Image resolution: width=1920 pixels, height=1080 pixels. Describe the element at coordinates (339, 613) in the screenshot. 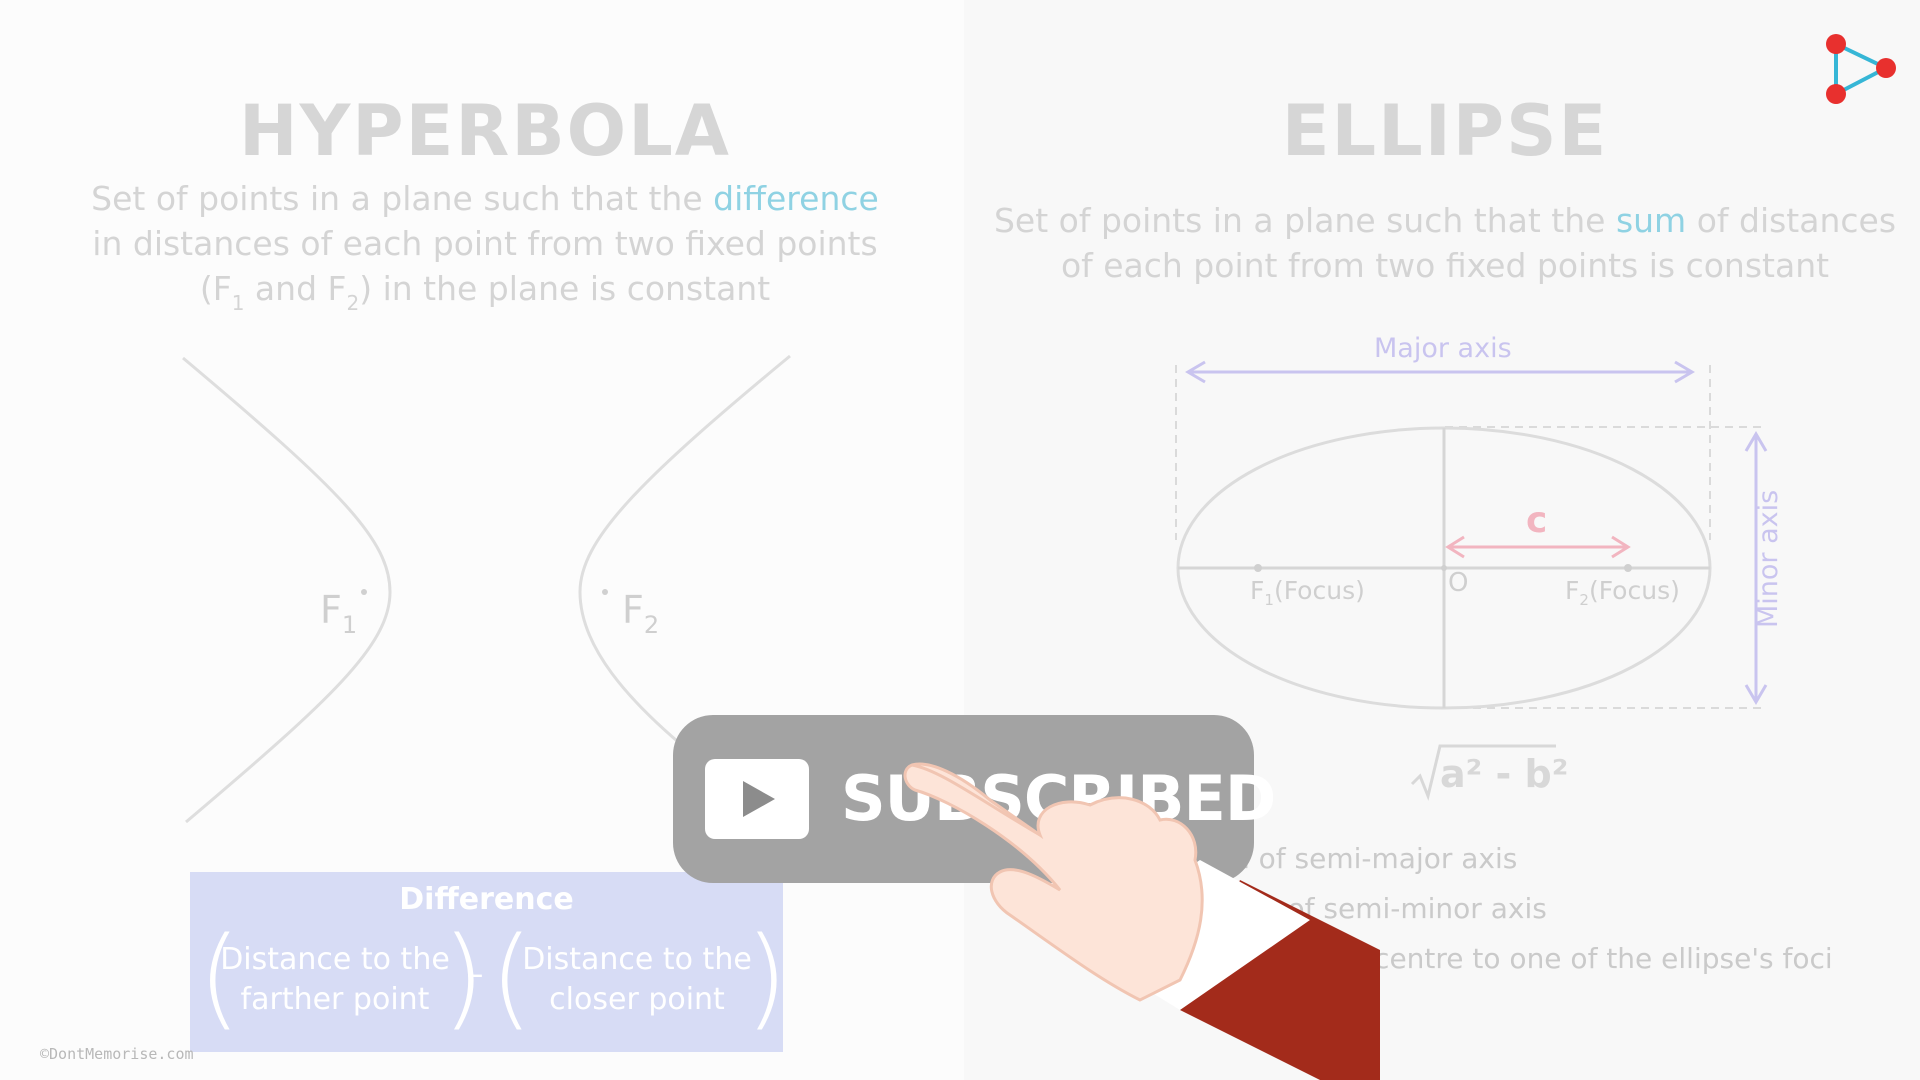

I see `focus1-label: F1` at that location.